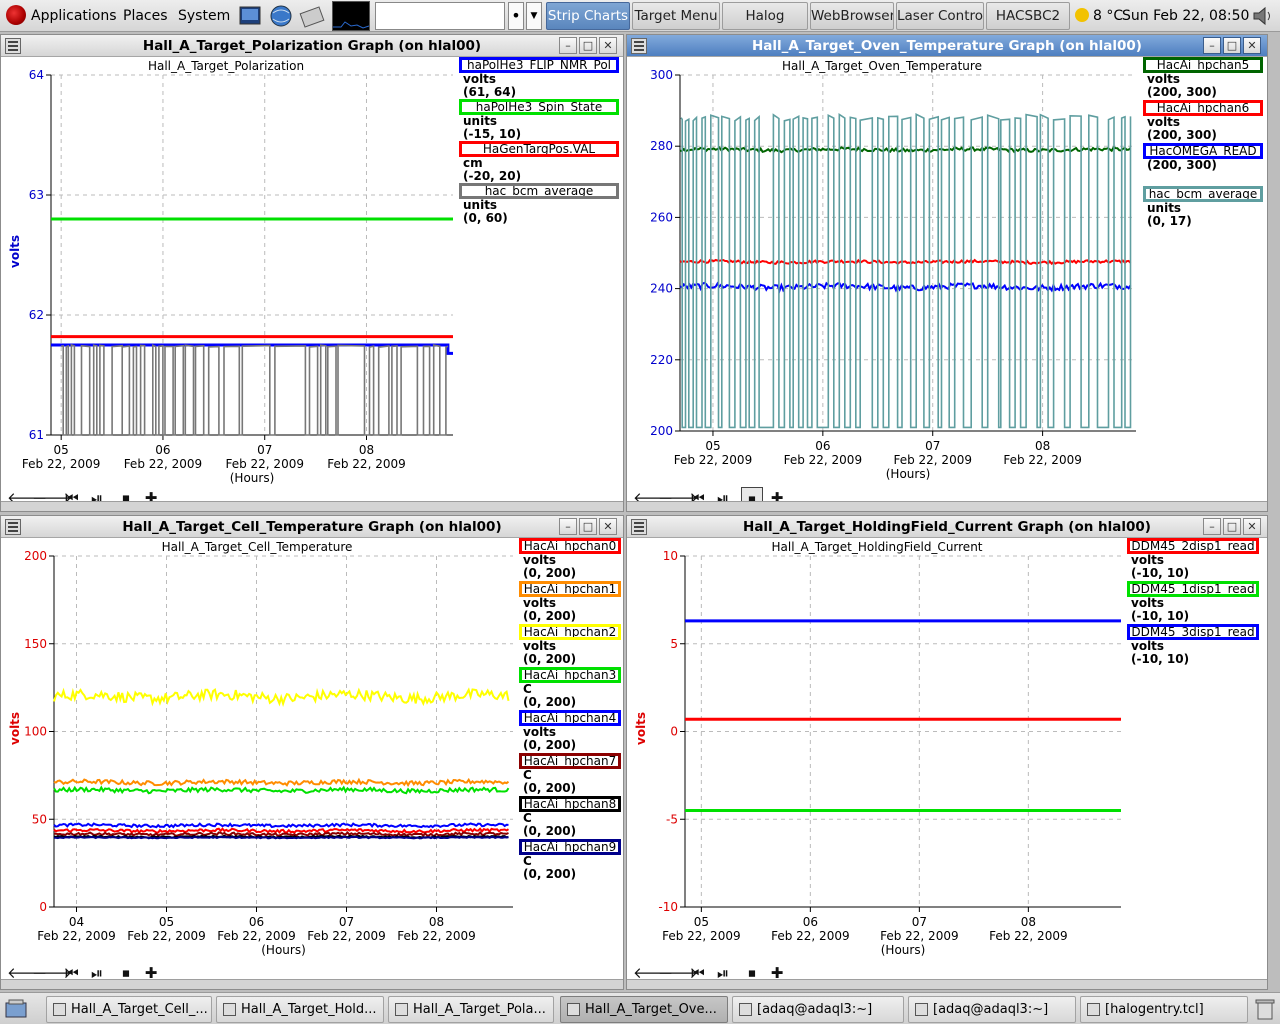  I want to click on web-browser-launcher-icon, so click(281, 16).